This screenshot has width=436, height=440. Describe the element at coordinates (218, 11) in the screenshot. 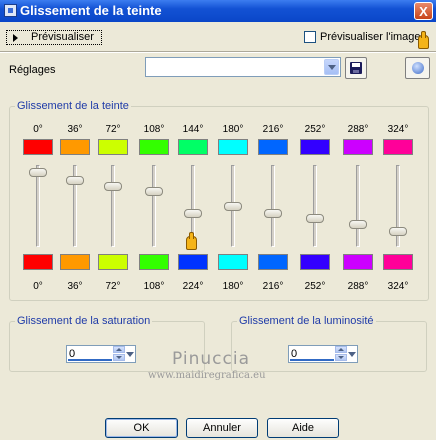

I see `title-bar: Glissement de la teinte X` at that location.